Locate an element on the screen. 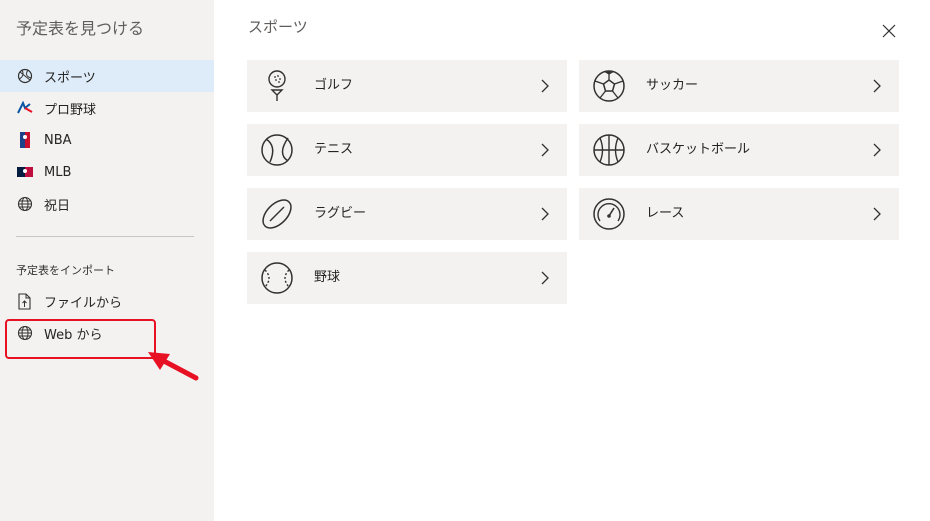  tile-soccer: サッカー is located at coordinates (739, 86).